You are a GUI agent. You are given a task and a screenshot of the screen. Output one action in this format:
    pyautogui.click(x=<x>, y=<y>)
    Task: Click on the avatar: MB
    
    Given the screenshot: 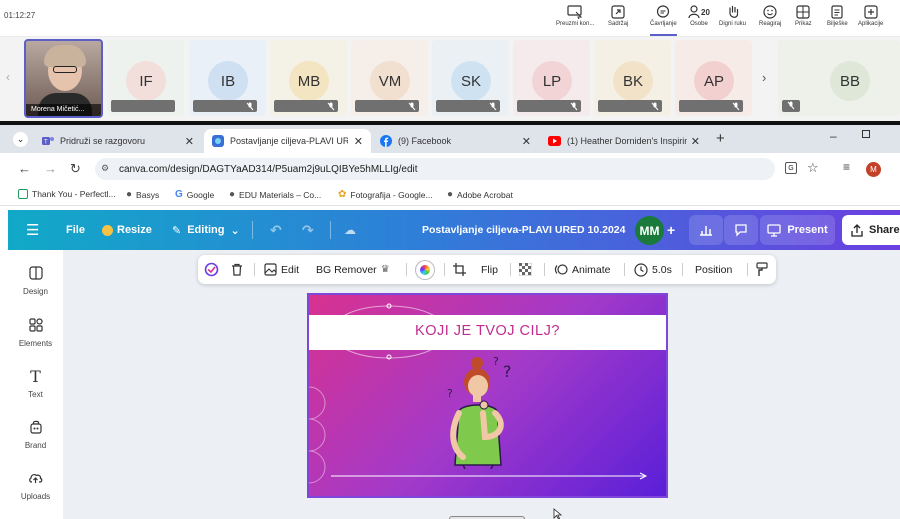 What is the action you would take?
    pyautogui.click(x=309, y=81)
    